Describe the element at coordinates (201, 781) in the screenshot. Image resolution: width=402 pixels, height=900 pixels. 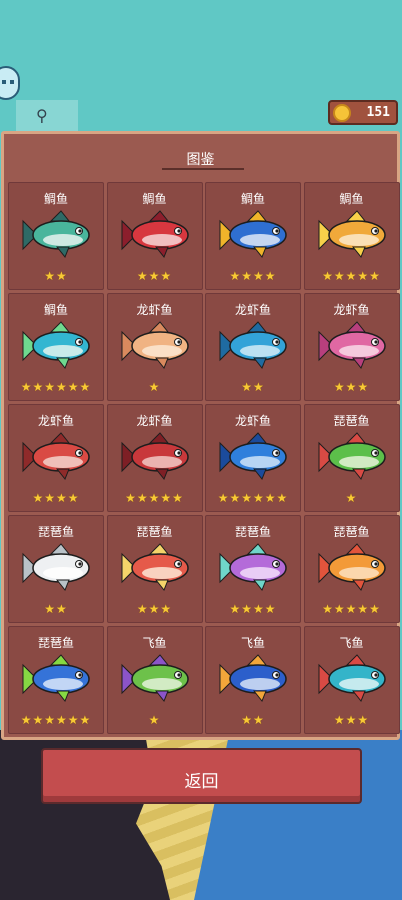
I see `back-button-label: 返回` at that location.